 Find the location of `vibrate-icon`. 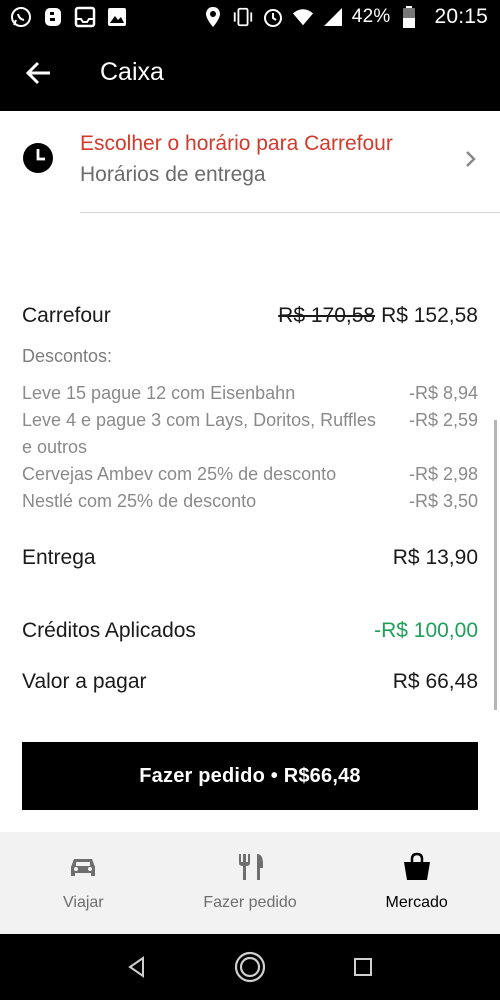

vibrate-icon is located at coordinates (243, 17).